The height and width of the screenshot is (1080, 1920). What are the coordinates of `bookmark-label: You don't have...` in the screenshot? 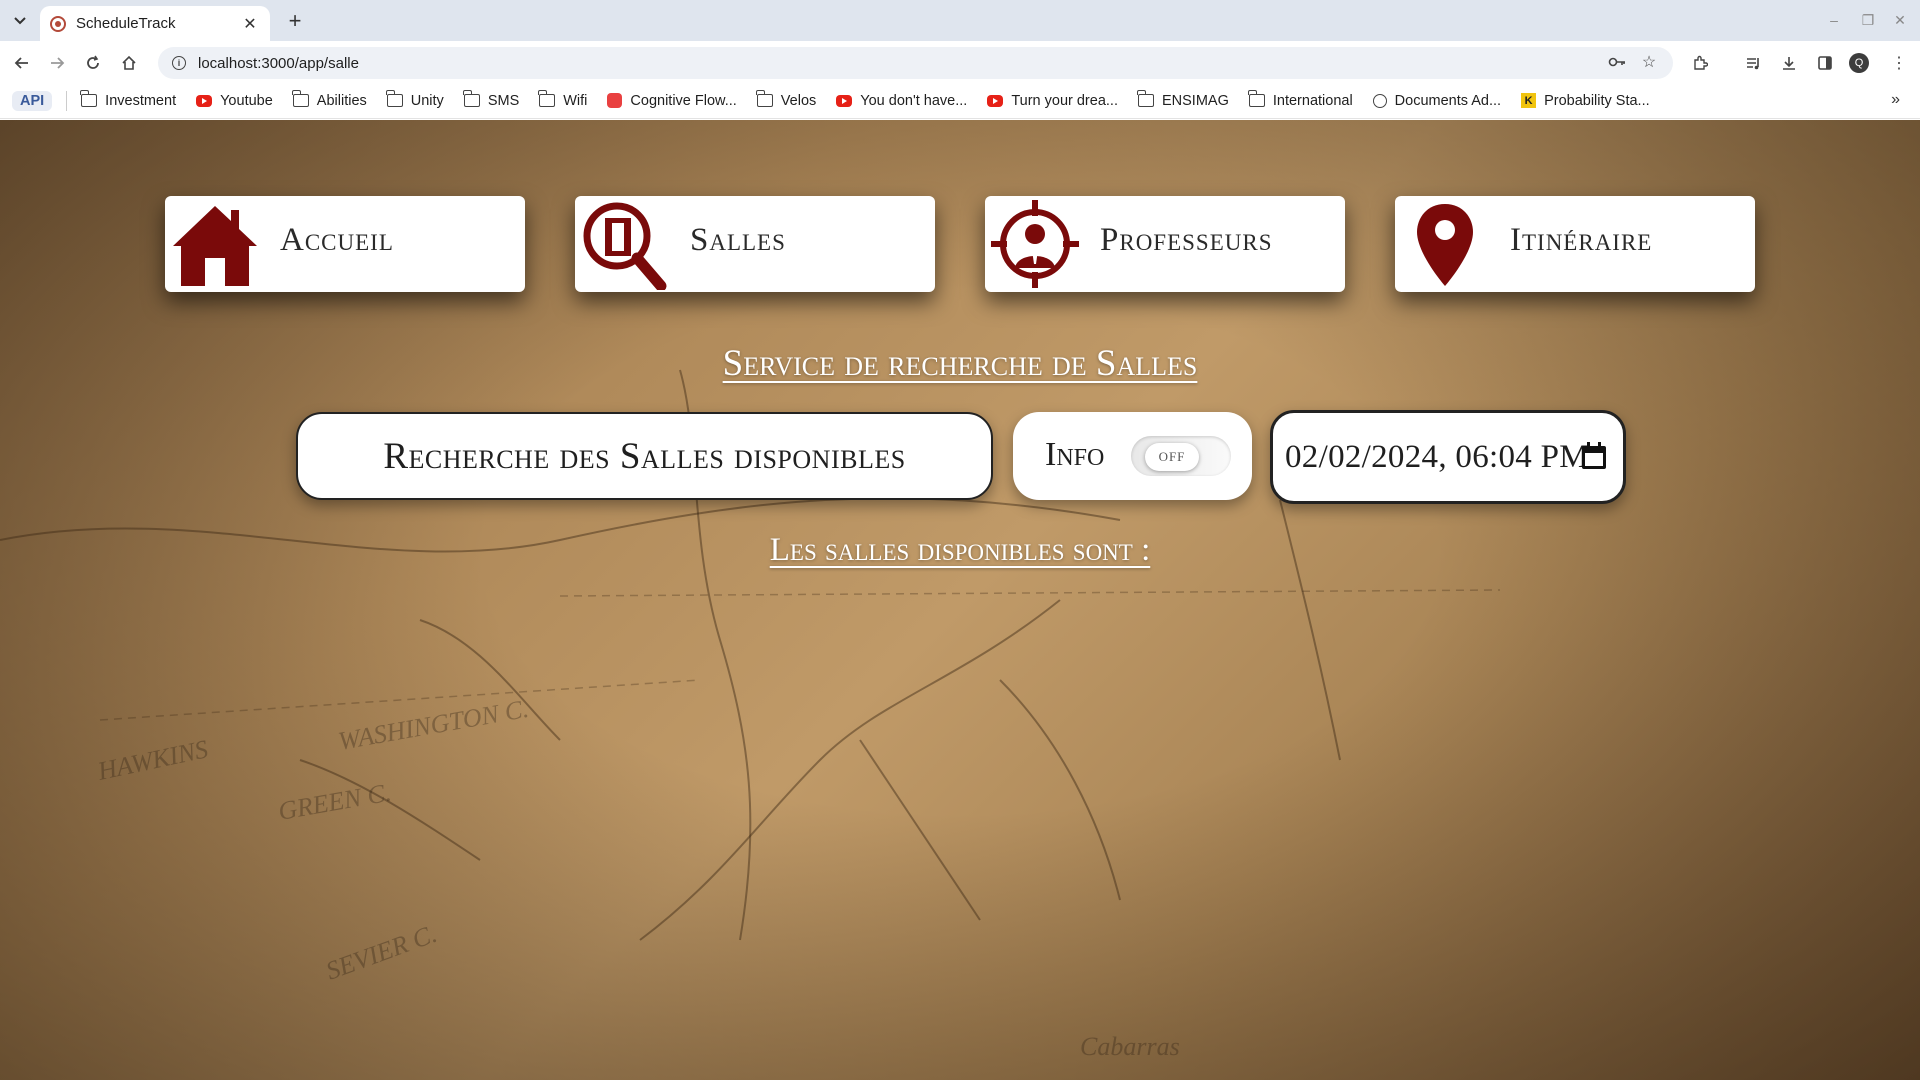 It's located at (914, 100).